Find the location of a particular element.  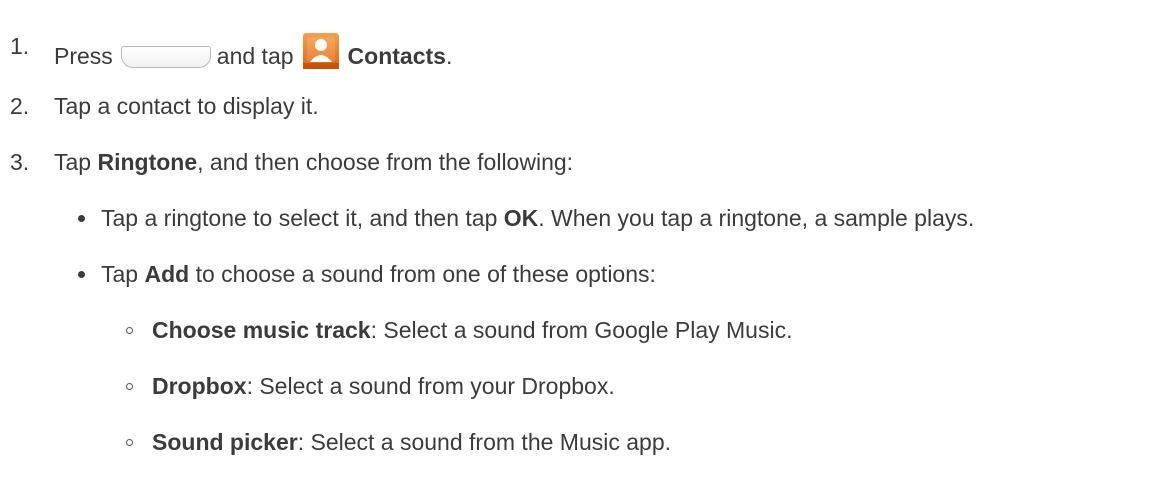

ringtone-label: Ringtone is located at coordinates (147, 162).